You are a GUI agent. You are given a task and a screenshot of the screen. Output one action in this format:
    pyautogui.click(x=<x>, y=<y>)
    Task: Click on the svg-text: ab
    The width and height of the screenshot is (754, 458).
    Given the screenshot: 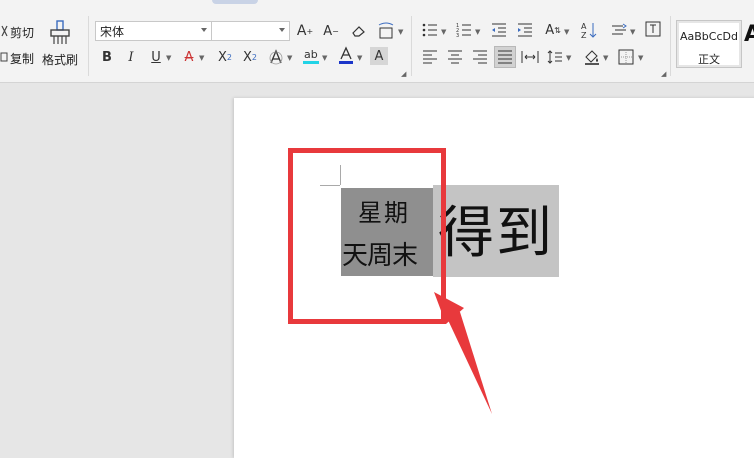 What is the action you would take?
    pyautogui.click(x=311, y=54)
    